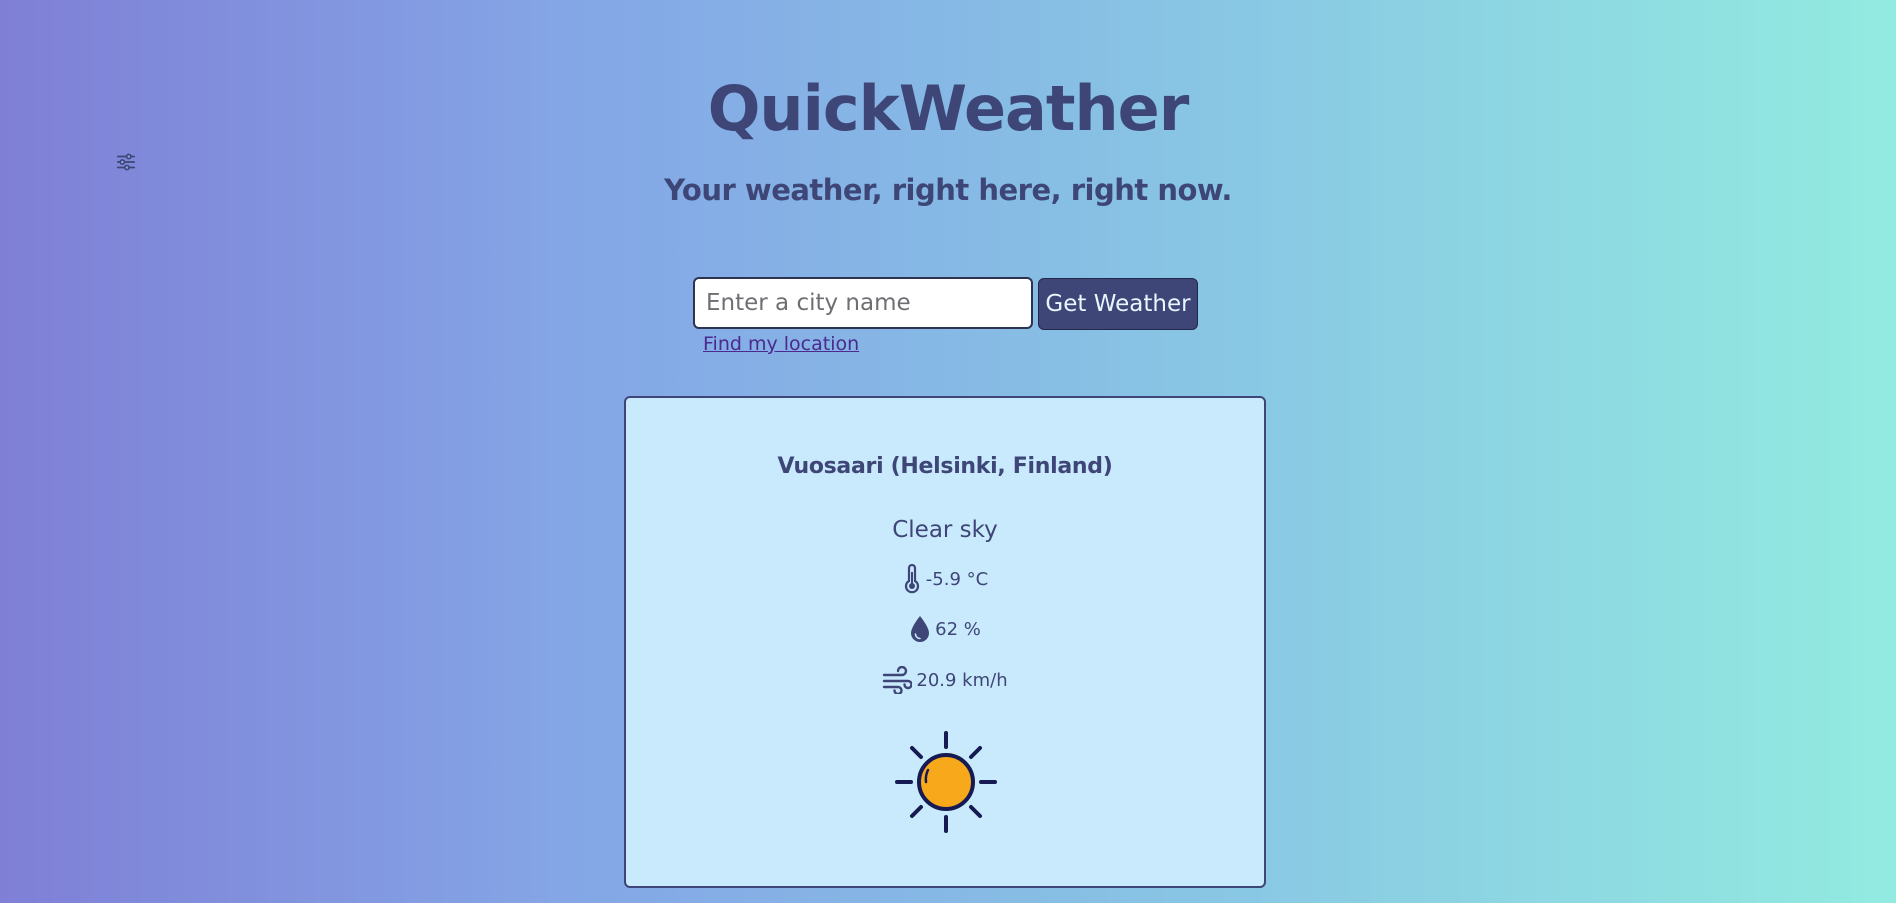 The height and width of the screenshot is (903, 1896). What do you see at coordinates (911, 579) in the screenshot?
I see `thermometer-icon` at bounding box center [911, 579].